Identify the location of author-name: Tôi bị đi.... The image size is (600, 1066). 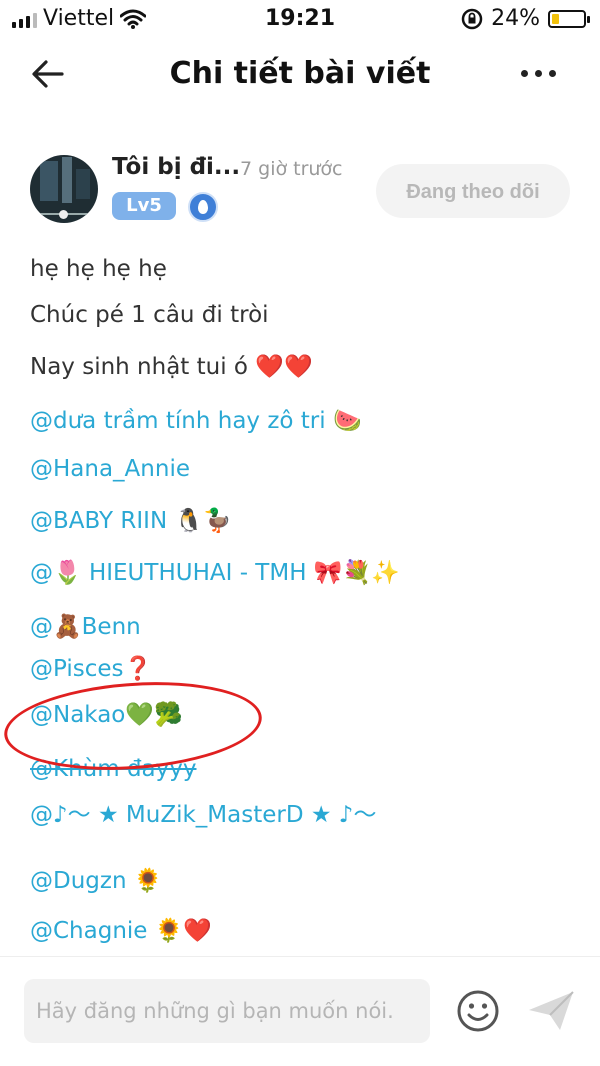
(176, 167).